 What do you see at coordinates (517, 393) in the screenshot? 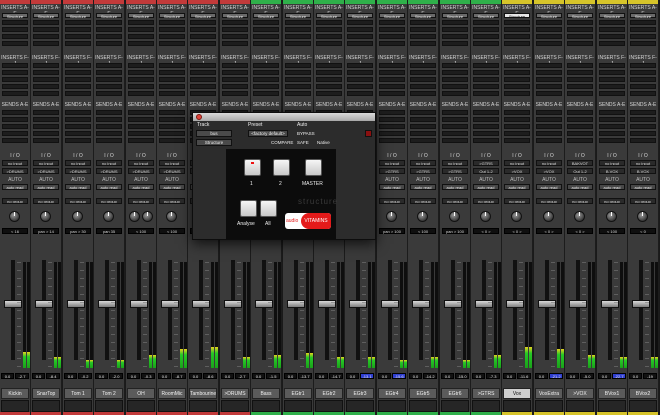
I see `track-name: Vox` at bounding box center [517, 393].